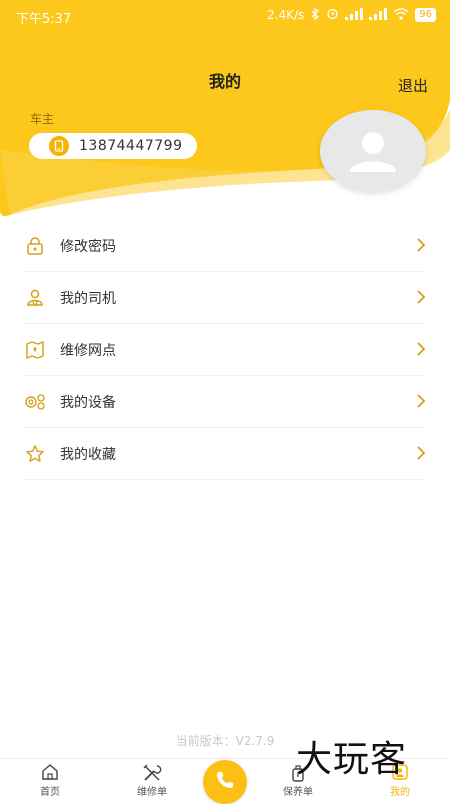 The height and width of the screenshot is (804, 450). Describe the element at coordinates (152, 792) in the screenshot. I see `tab-label: 维修单` at that location.